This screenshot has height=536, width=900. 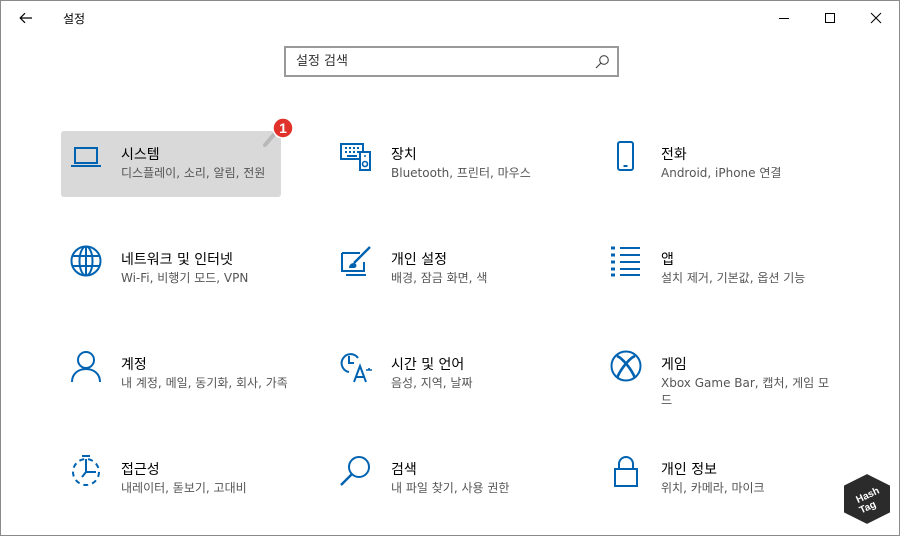 I want to click on search-magnifier-icon, so click(x=355, y=471).